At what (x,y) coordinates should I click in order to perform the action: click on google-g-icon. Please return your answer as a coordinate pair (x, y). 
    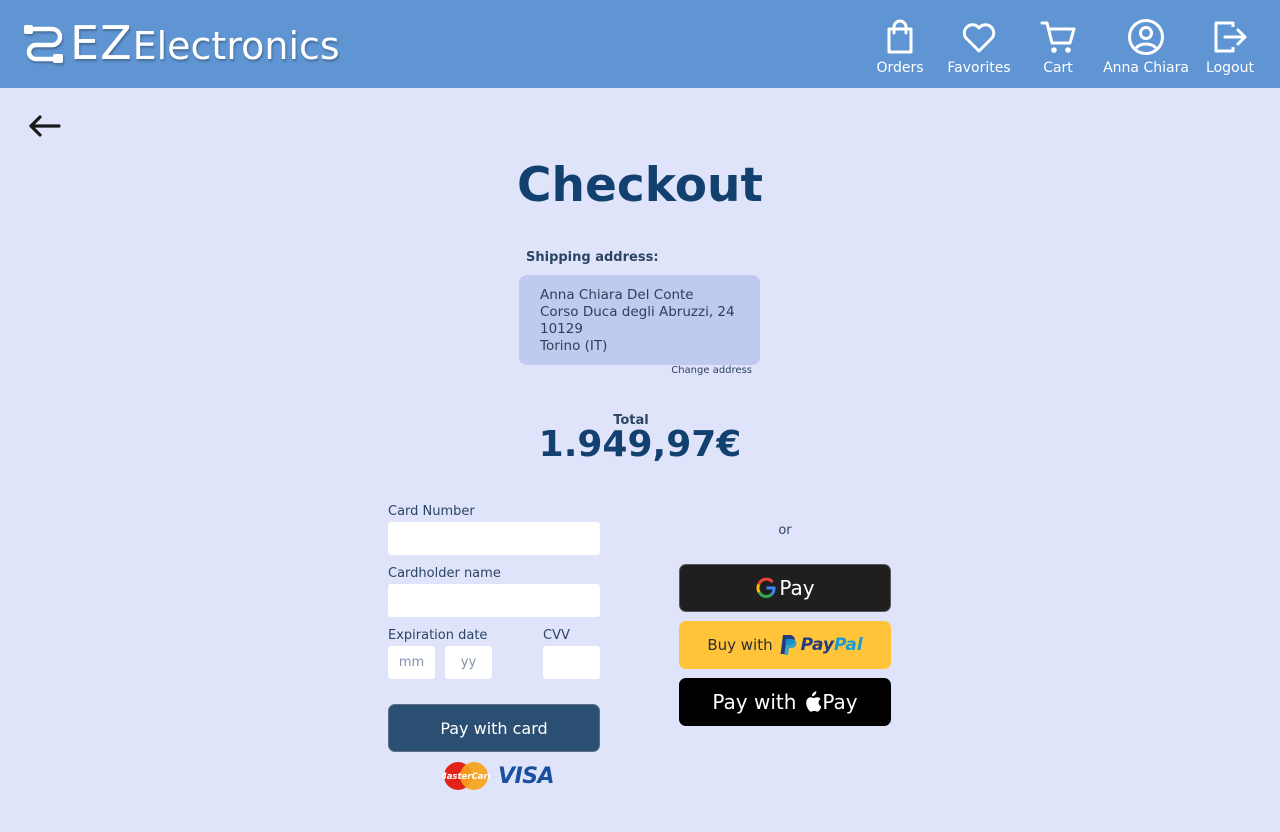
    Looking at the image, I should click on (766, 587).